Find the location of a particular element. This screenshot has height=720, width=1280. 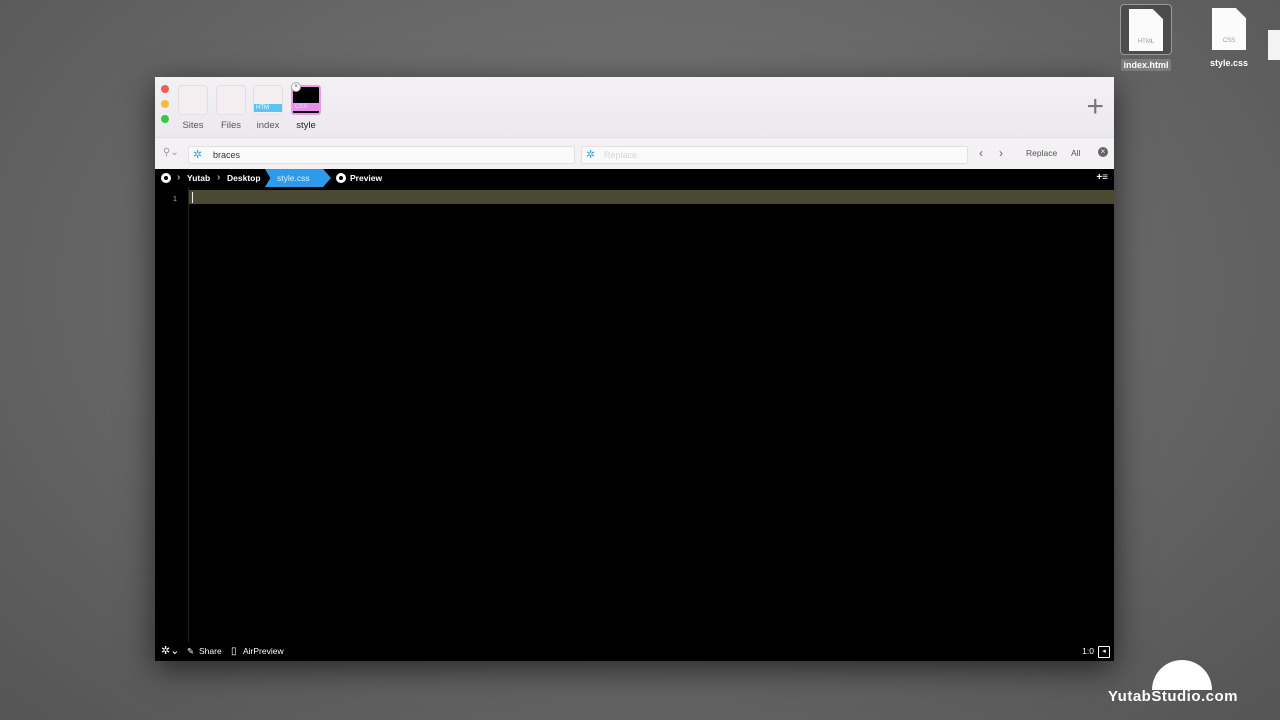

status-bar: ✲⌄ ✎ Share ▯ AirPreview 1:0 ◂ is located at coordinates (634, 651).